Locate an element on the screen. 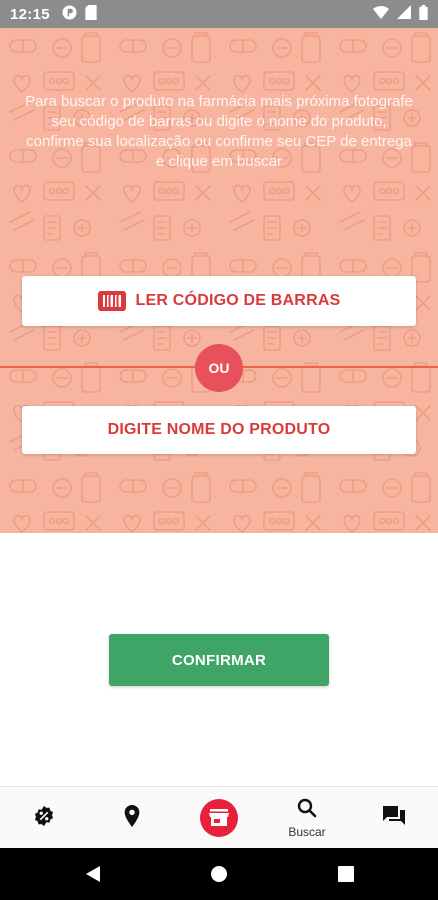 The width and height of the screenshot is (438, 900). cellular-icon is located at coordinates (404, 14).